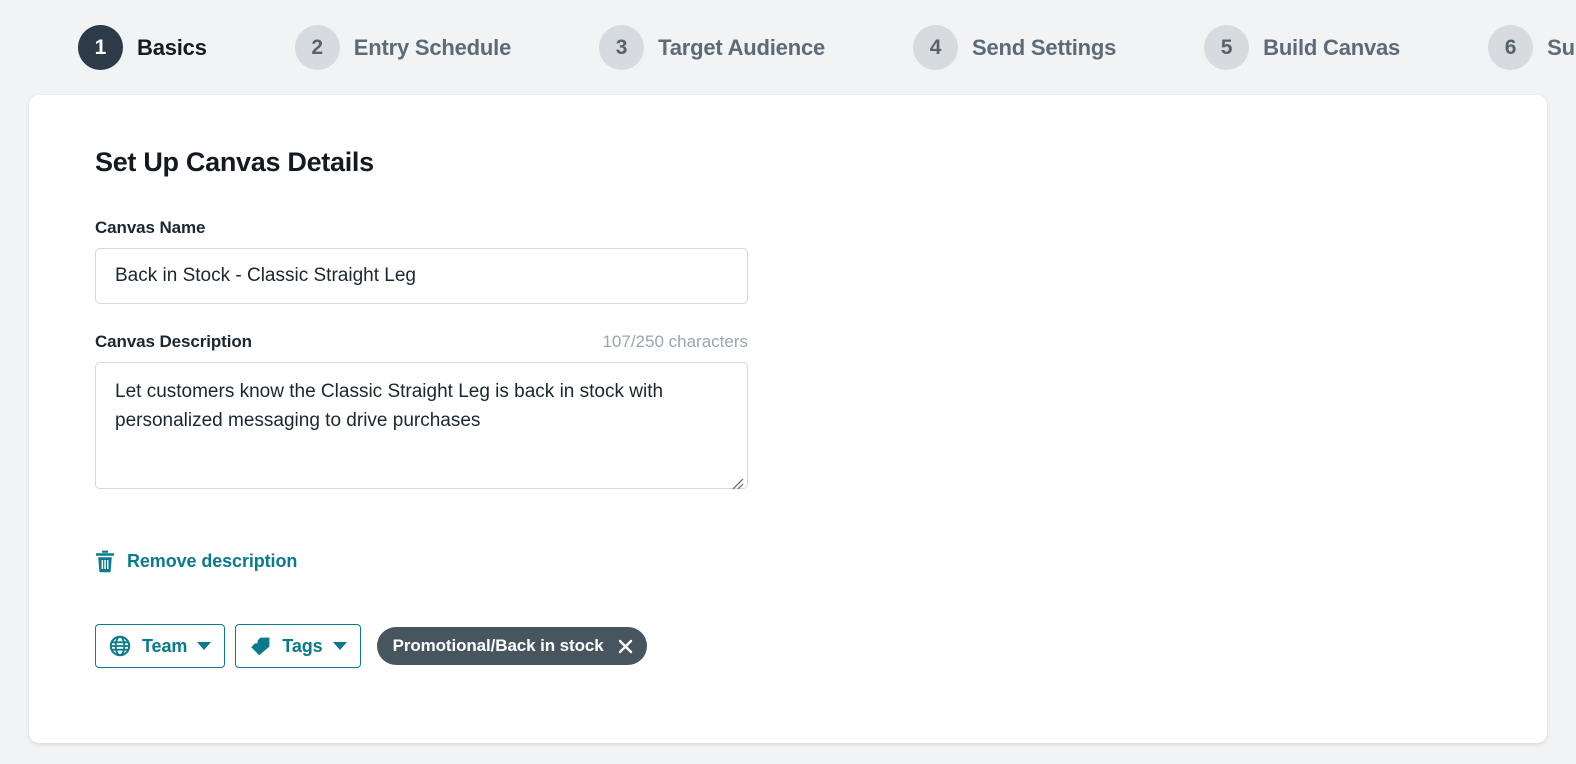 The width and height of the screenshot is (1576, 764). What do you see at coordinates (432, 47) in the screenshot?
I see `step-label-entry-schedule: Entry Schedule` at bounding box center [432, 47].